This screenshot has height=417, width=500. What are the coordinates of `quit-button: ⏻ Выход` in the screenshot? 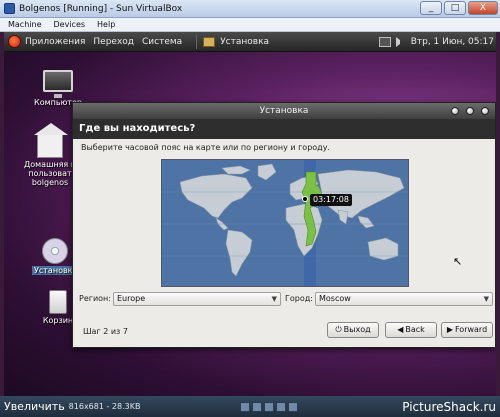 It's located at (353, 330).